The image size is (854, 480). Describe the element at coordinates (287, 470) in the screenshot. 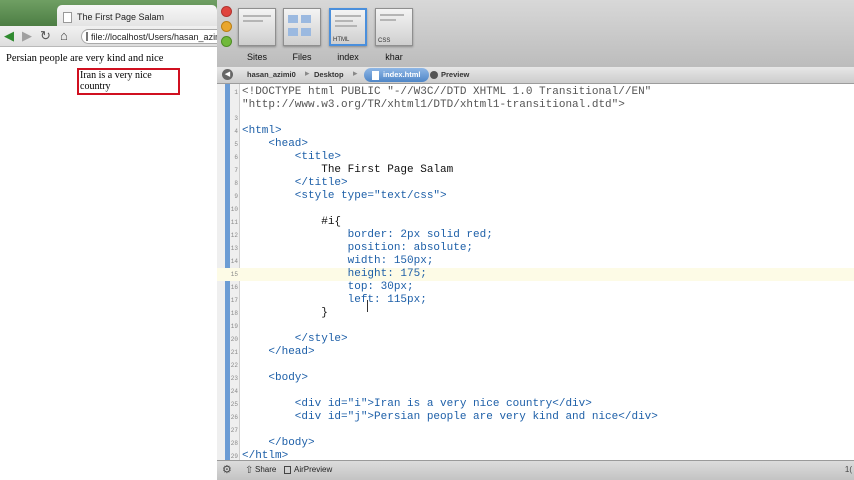

I see `airpreview-icon` at that location.